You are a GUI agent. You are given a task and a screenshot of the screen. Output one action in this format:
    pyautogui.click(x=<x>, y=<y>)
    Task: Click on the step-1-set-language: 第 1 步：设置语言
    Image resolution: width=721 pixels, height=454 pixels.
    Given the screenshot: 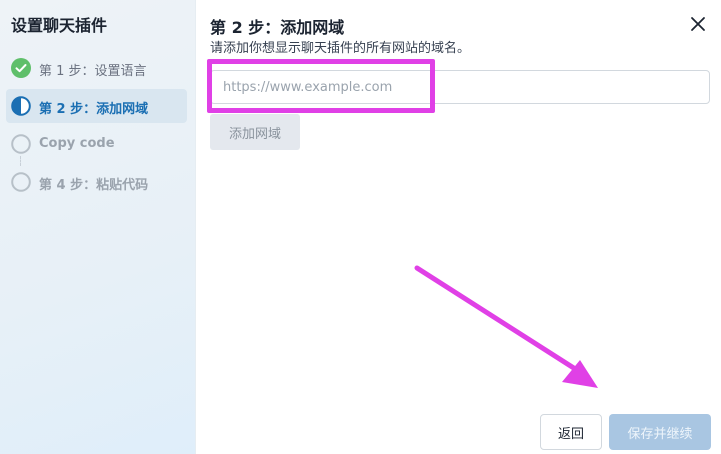 What is the action you would take?
    pyautogui.click(x=96, y=68)
    